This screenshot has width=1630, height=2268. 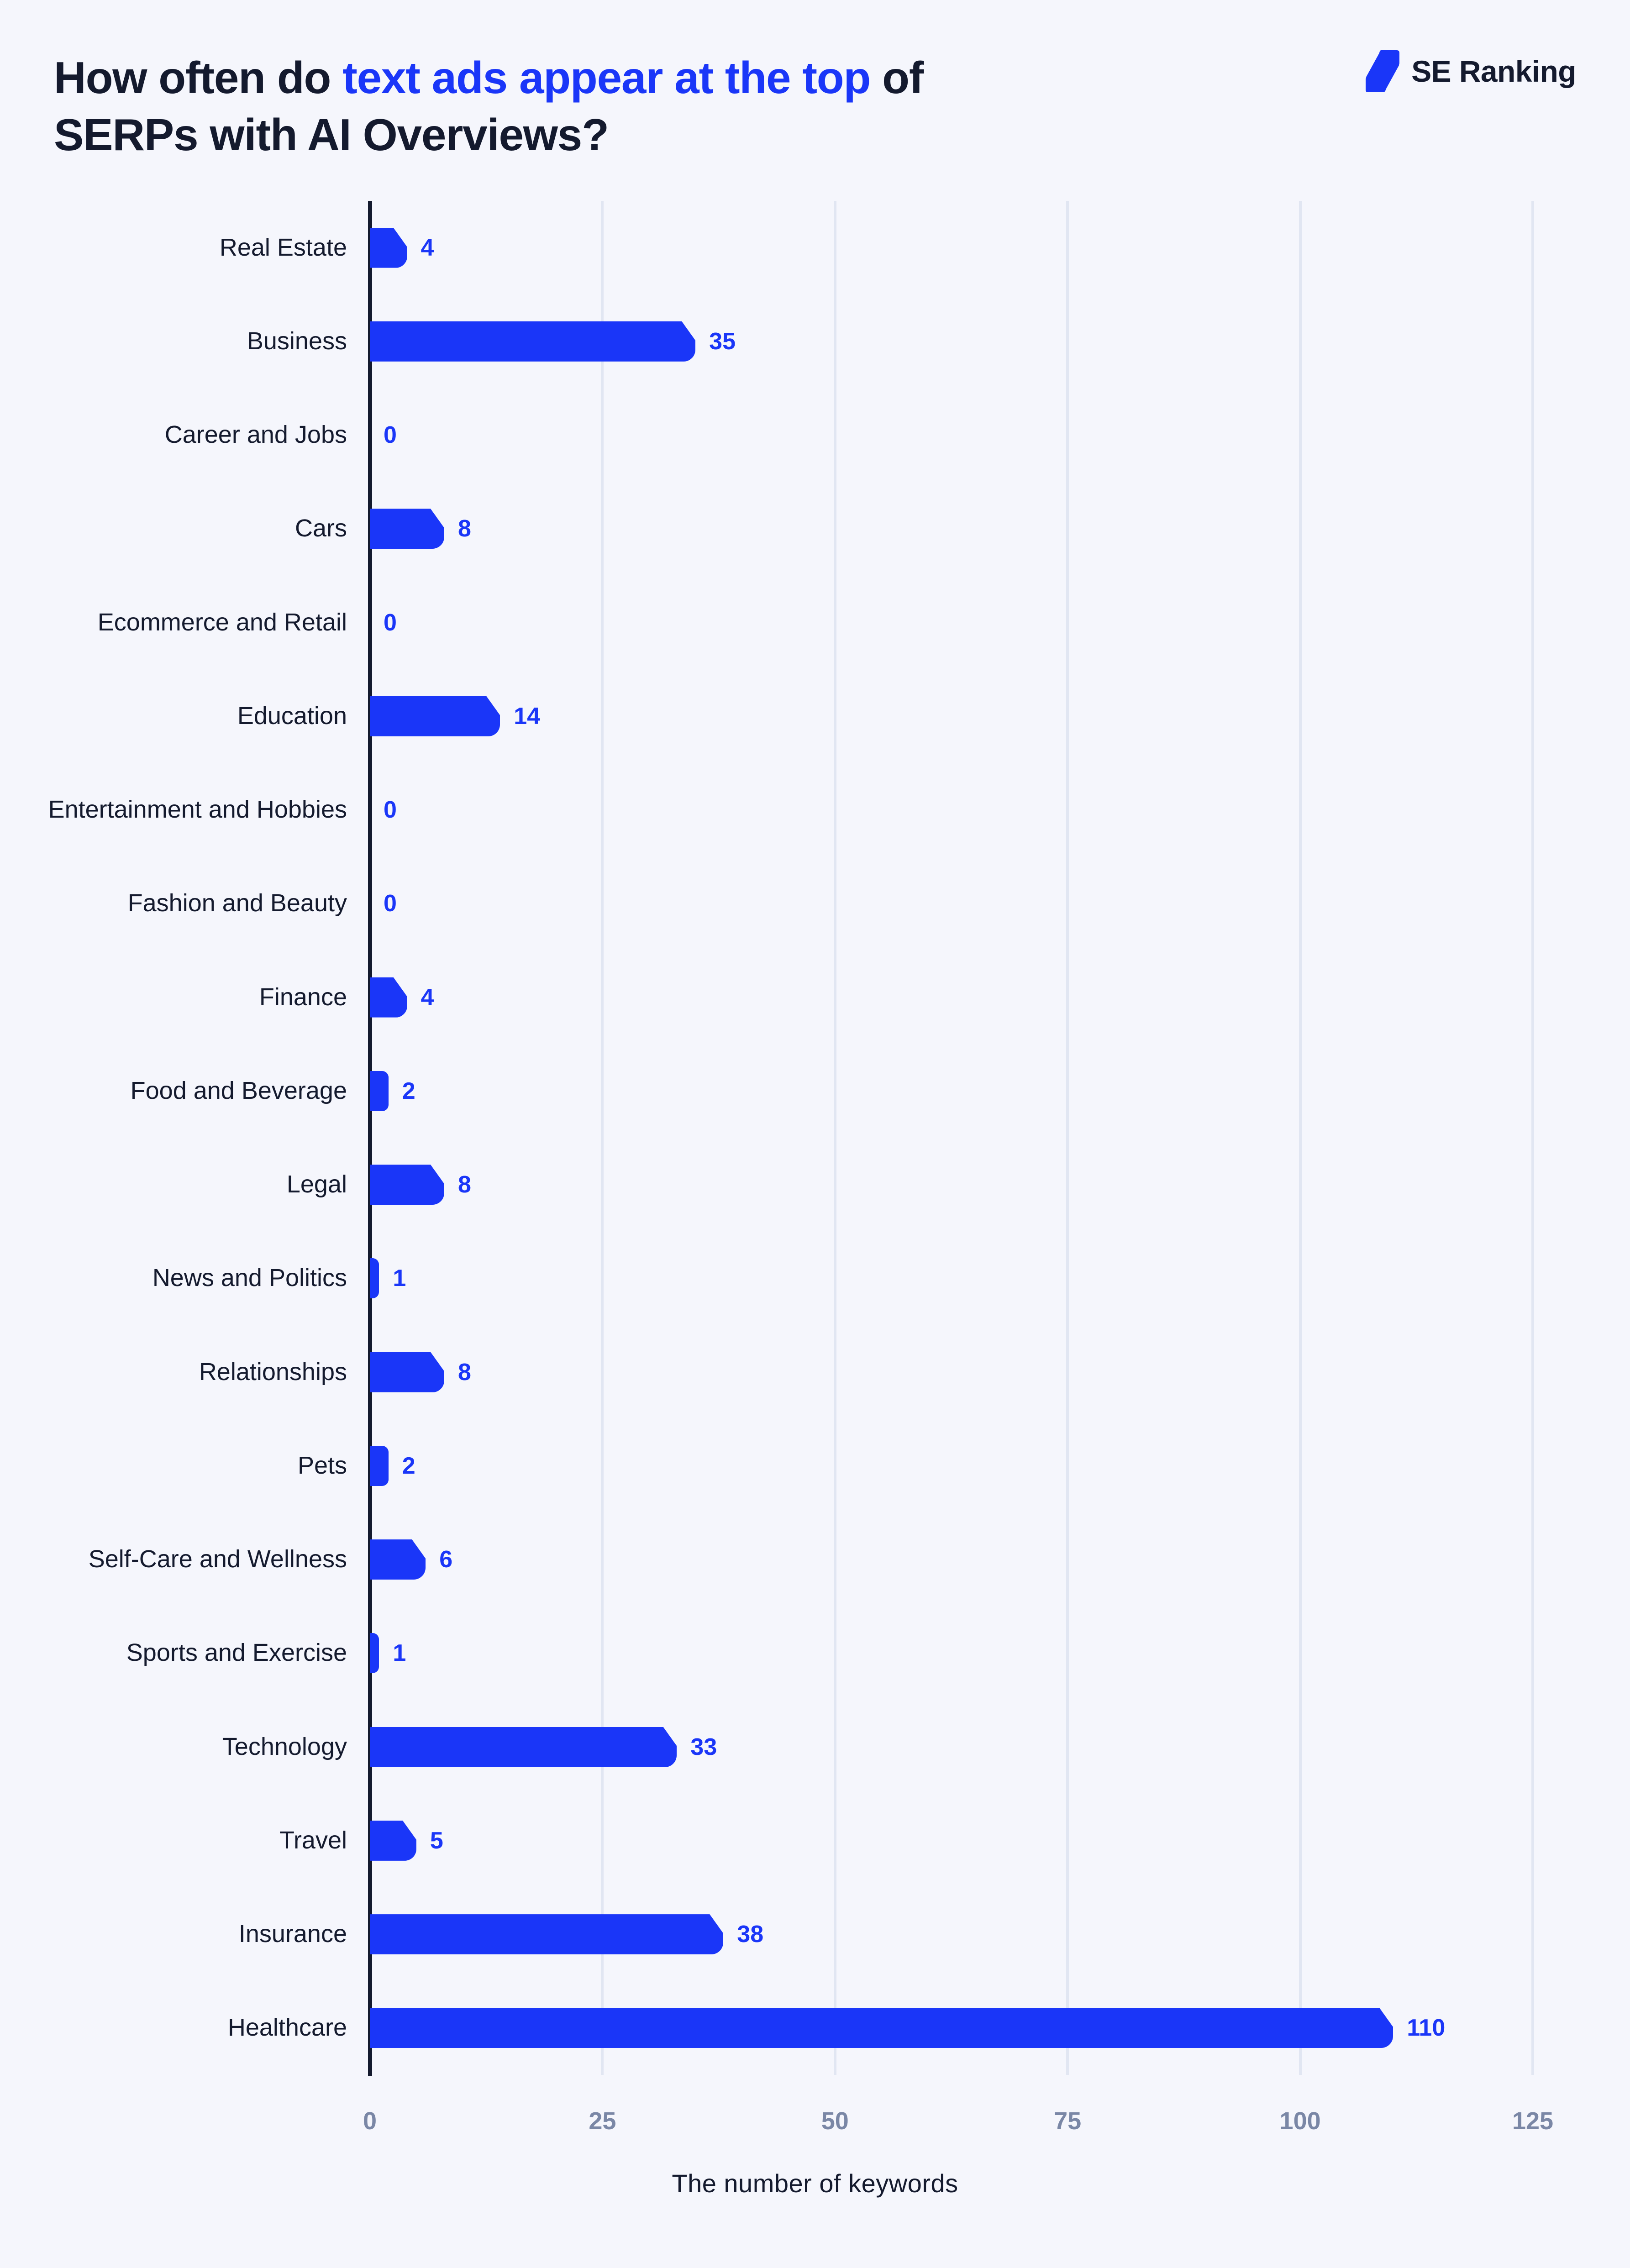 What do you see at coordinates (750, 1934) in the screenshot?
I see `bar-value-label: 38` at bounding box center [750, 1934].